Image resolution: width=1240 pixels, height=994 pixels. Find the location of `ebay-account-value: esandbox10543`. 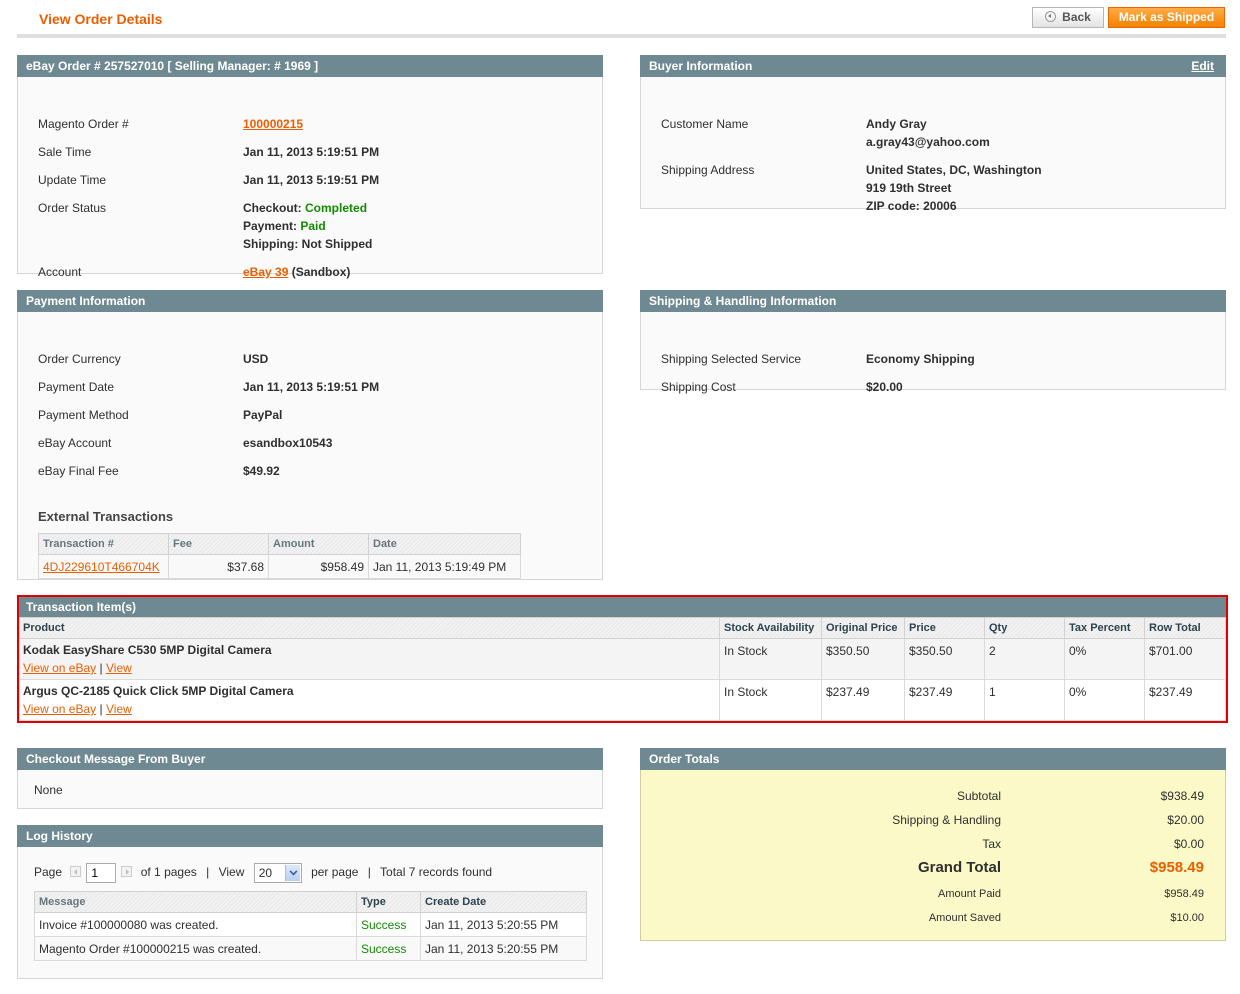

ebay-account-value: esandbox10543 is located at coordinates (288, 443).